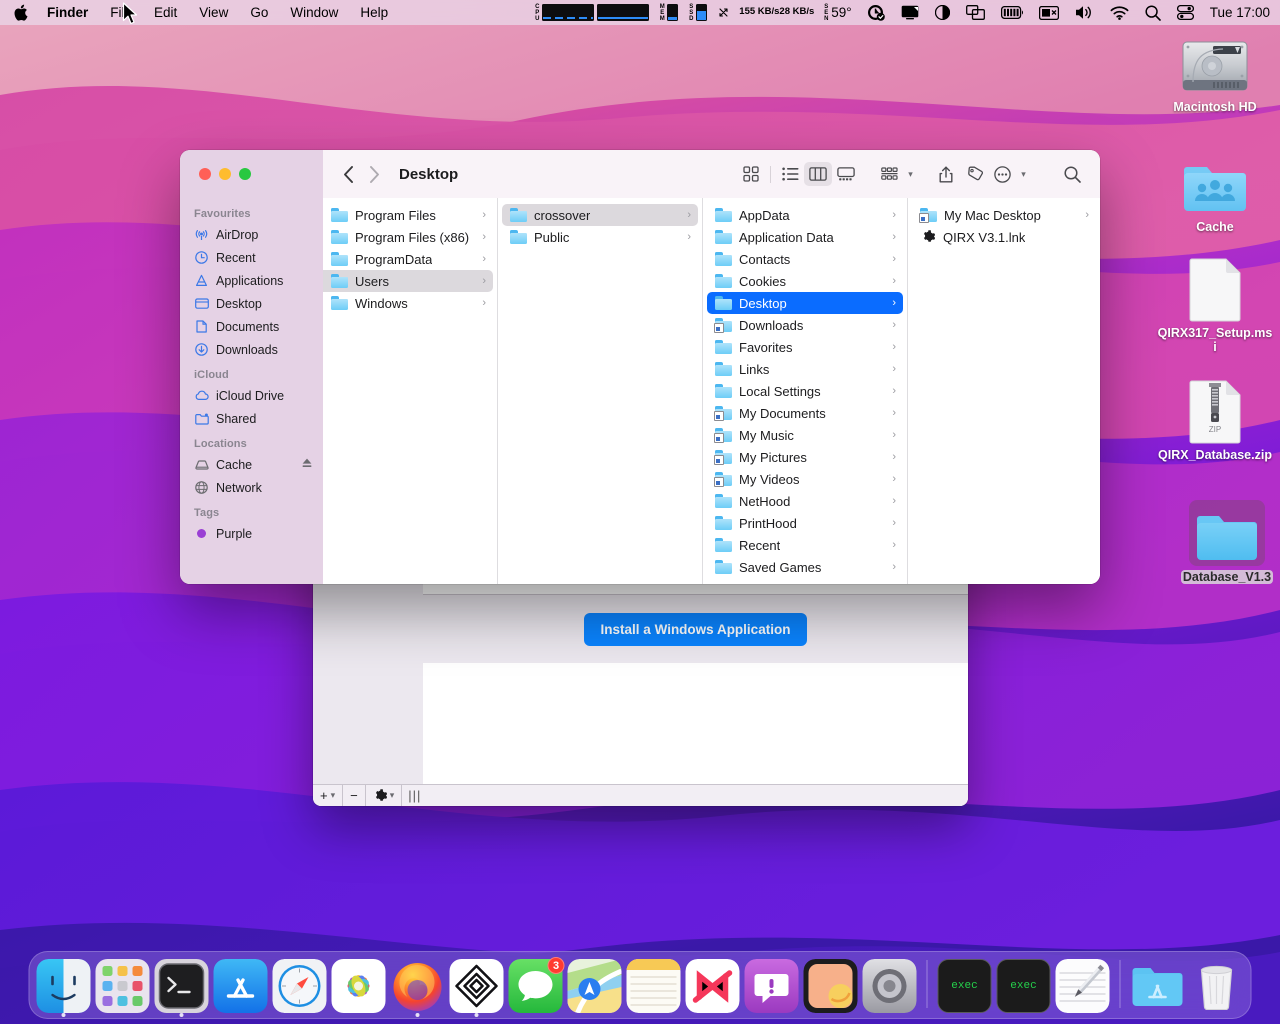 The height and width of the screenshot is (1024, 1280). What do you see at coordinates (251, 464) in the screenshot?
I see `sidebar-item-cache: Cache` at bounding box center [251, 464].